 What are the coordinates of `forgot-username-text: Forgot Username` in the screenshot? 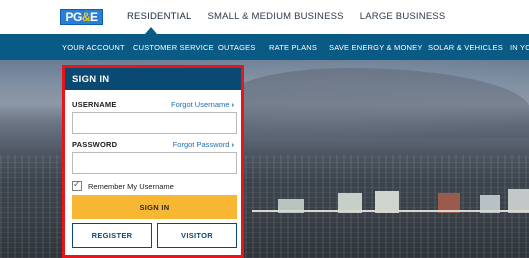 It's located at (200, 104).